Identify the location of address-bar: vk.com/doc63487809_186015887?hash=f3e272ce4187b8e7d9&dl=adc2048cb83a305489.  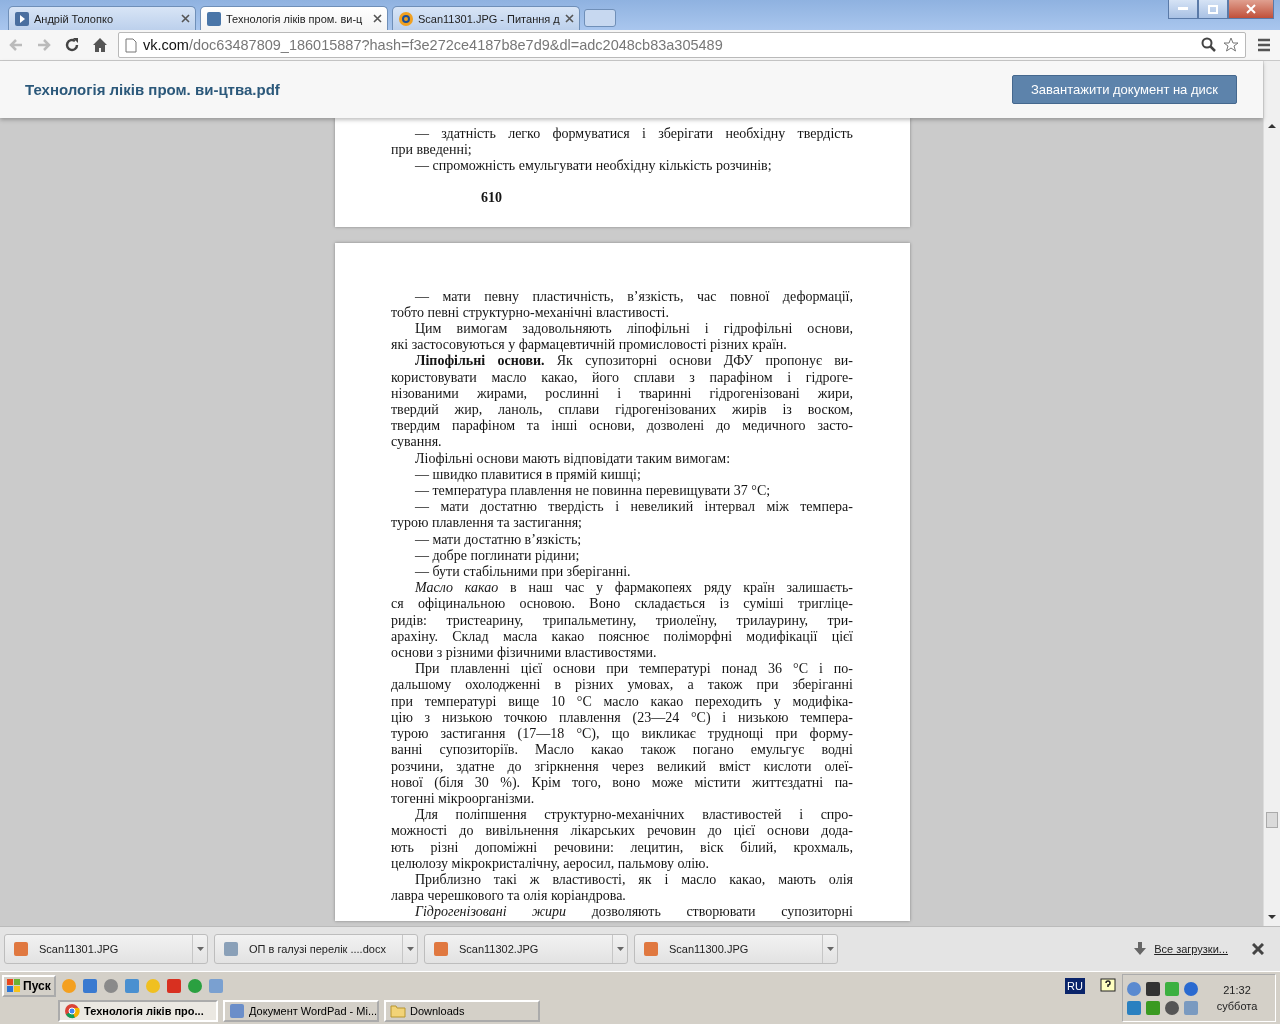
(682, 45).